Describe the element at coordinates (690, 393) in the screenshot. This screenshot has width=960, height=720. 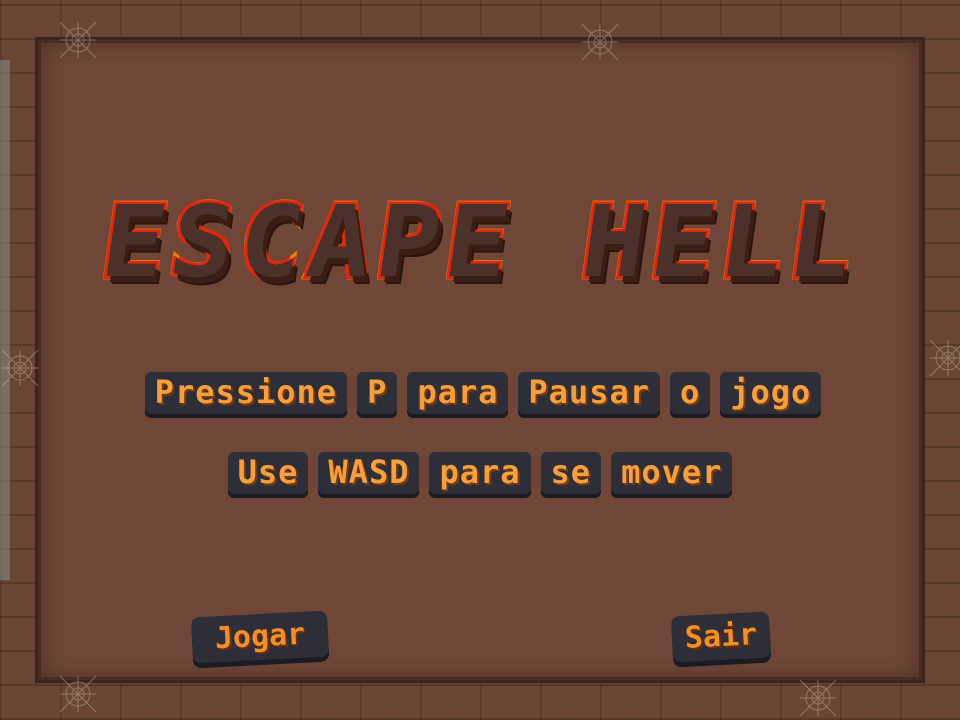
I see `instruction-word: o` at that location.